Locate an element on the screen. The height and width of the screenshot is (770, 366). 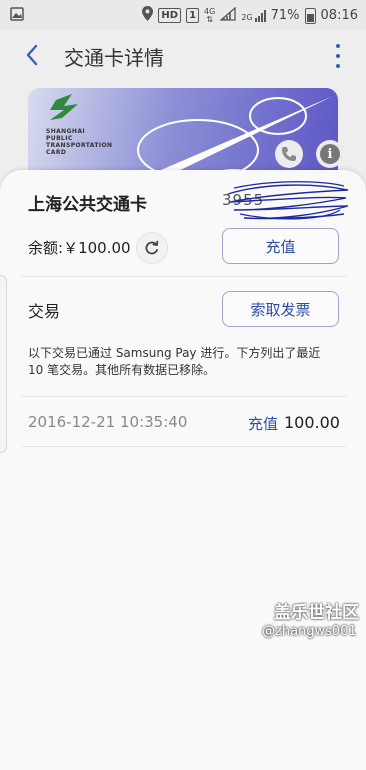
transaction-amount: 100.00 is located at coordinates (312, 422).